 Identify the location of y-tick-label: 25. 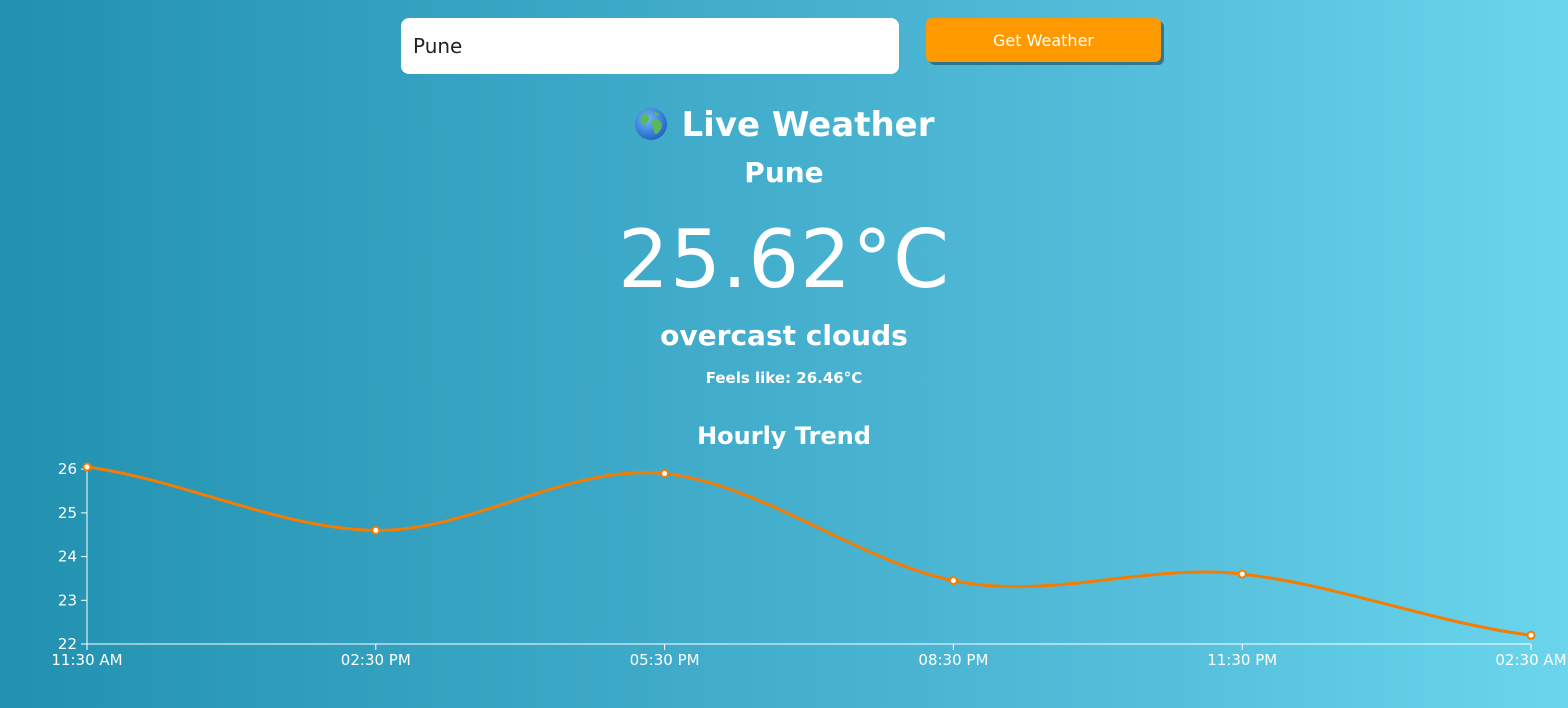
(67, 513).